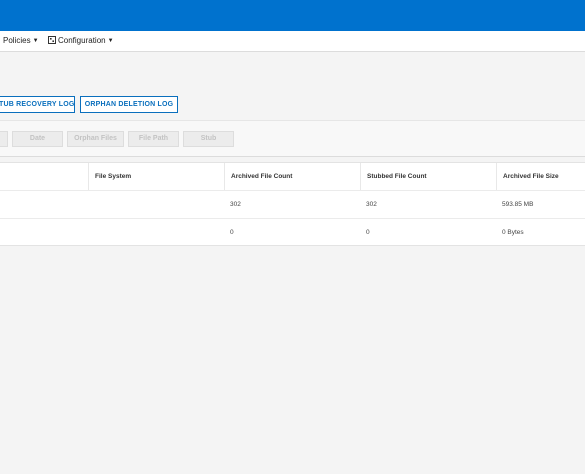 The height and width of the screenshot is (474, 585). Describe the element at coordinates (208, 139) in the screenshot. I see `filter-stub-button: Stub` at that location.